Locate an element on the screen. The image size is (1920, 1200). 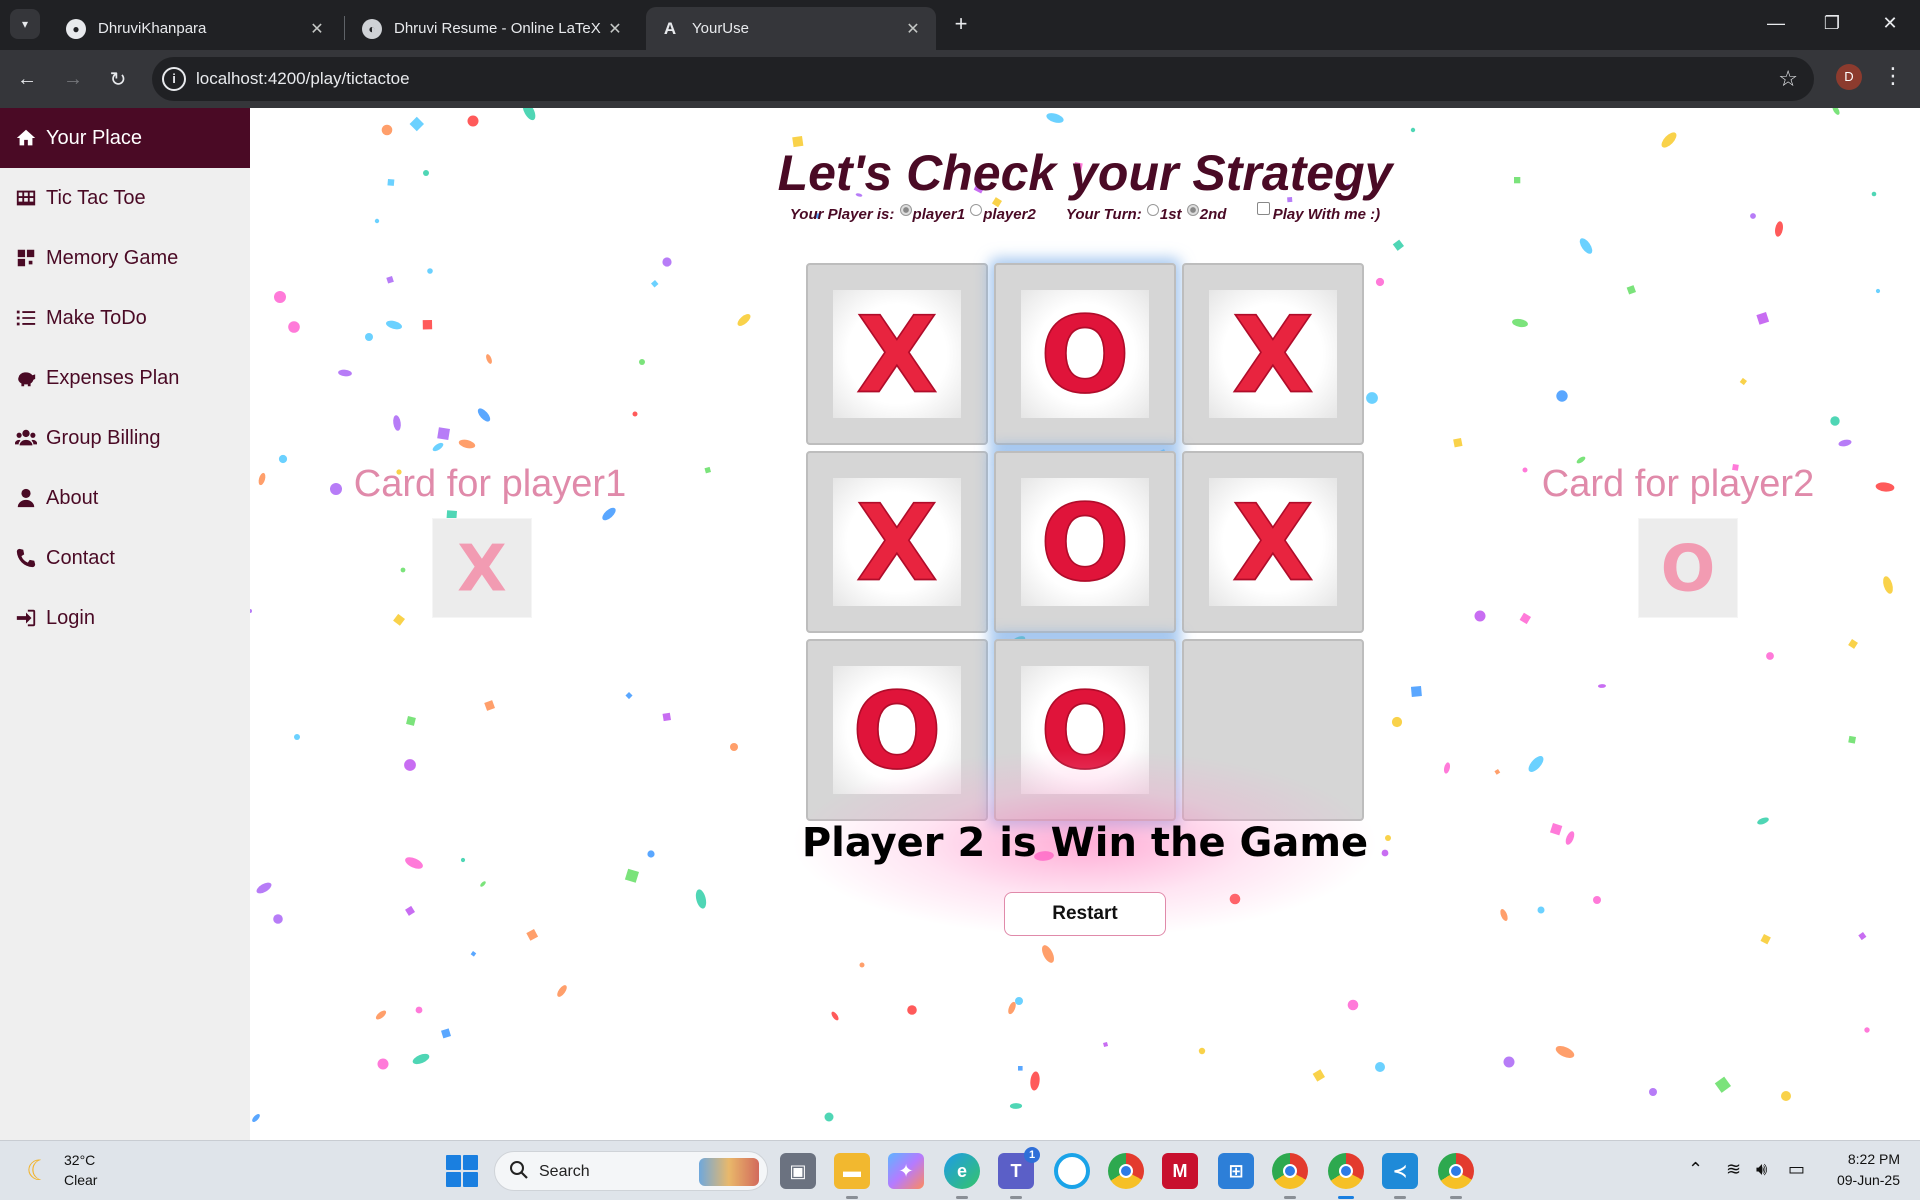
play-with-me-checkbox is located at coordinates (1263, 208).